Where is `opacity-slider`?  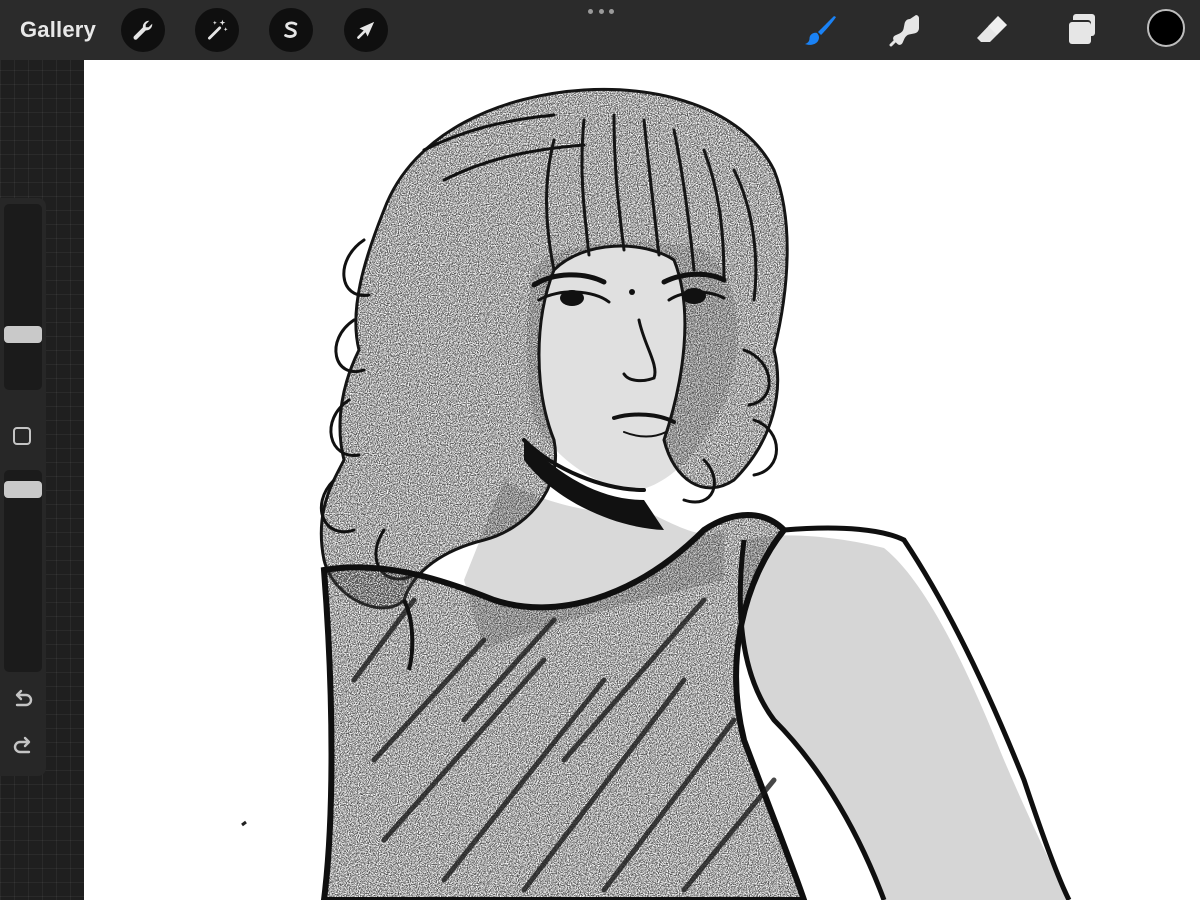 opacity-slider is located at coordinates (23, 571).